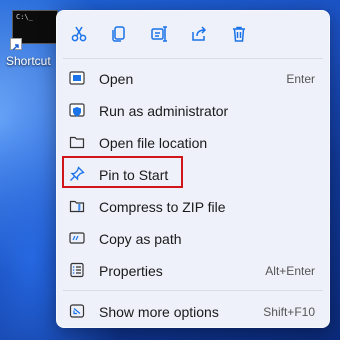 Image resolution: width=340 pixels, height=340 pixels. Describe the element at coordinates (193, 142) in the screenshot. I see `menu-item-open-file-location: Open file location` at that location.